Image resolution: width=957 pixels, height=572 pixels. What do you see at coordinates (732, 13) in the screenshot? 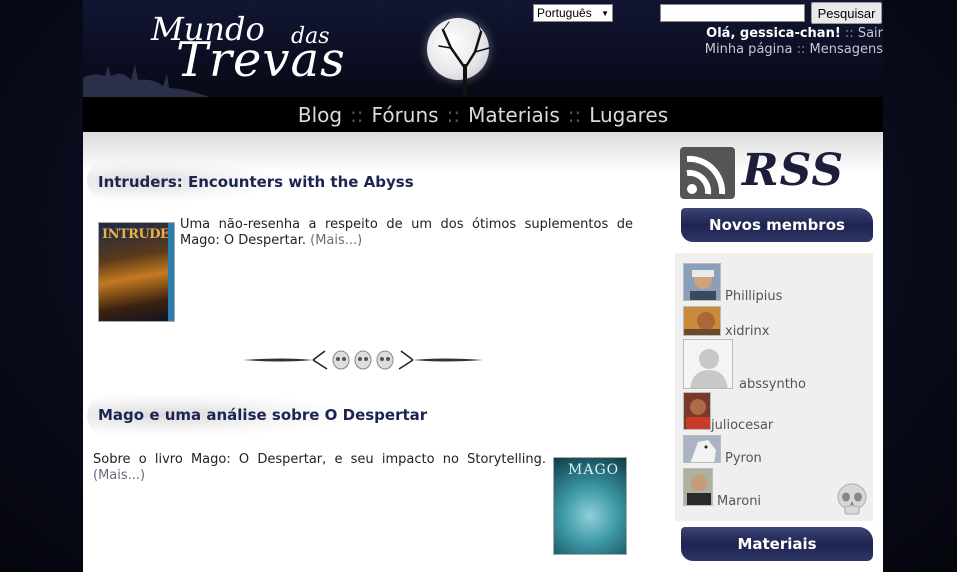
I see `search-input` at bounding box center [732, 13].